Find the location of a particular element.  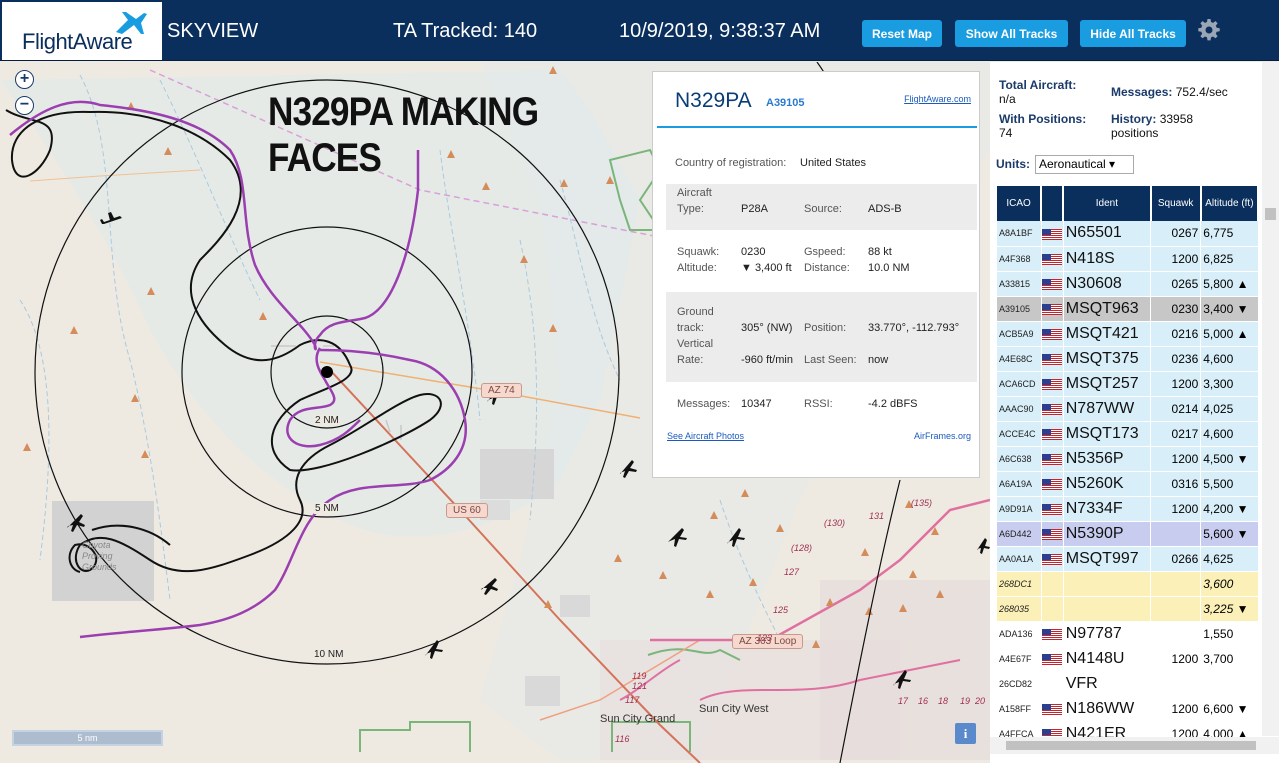

col-flag is located at coordinates (1053, 203).